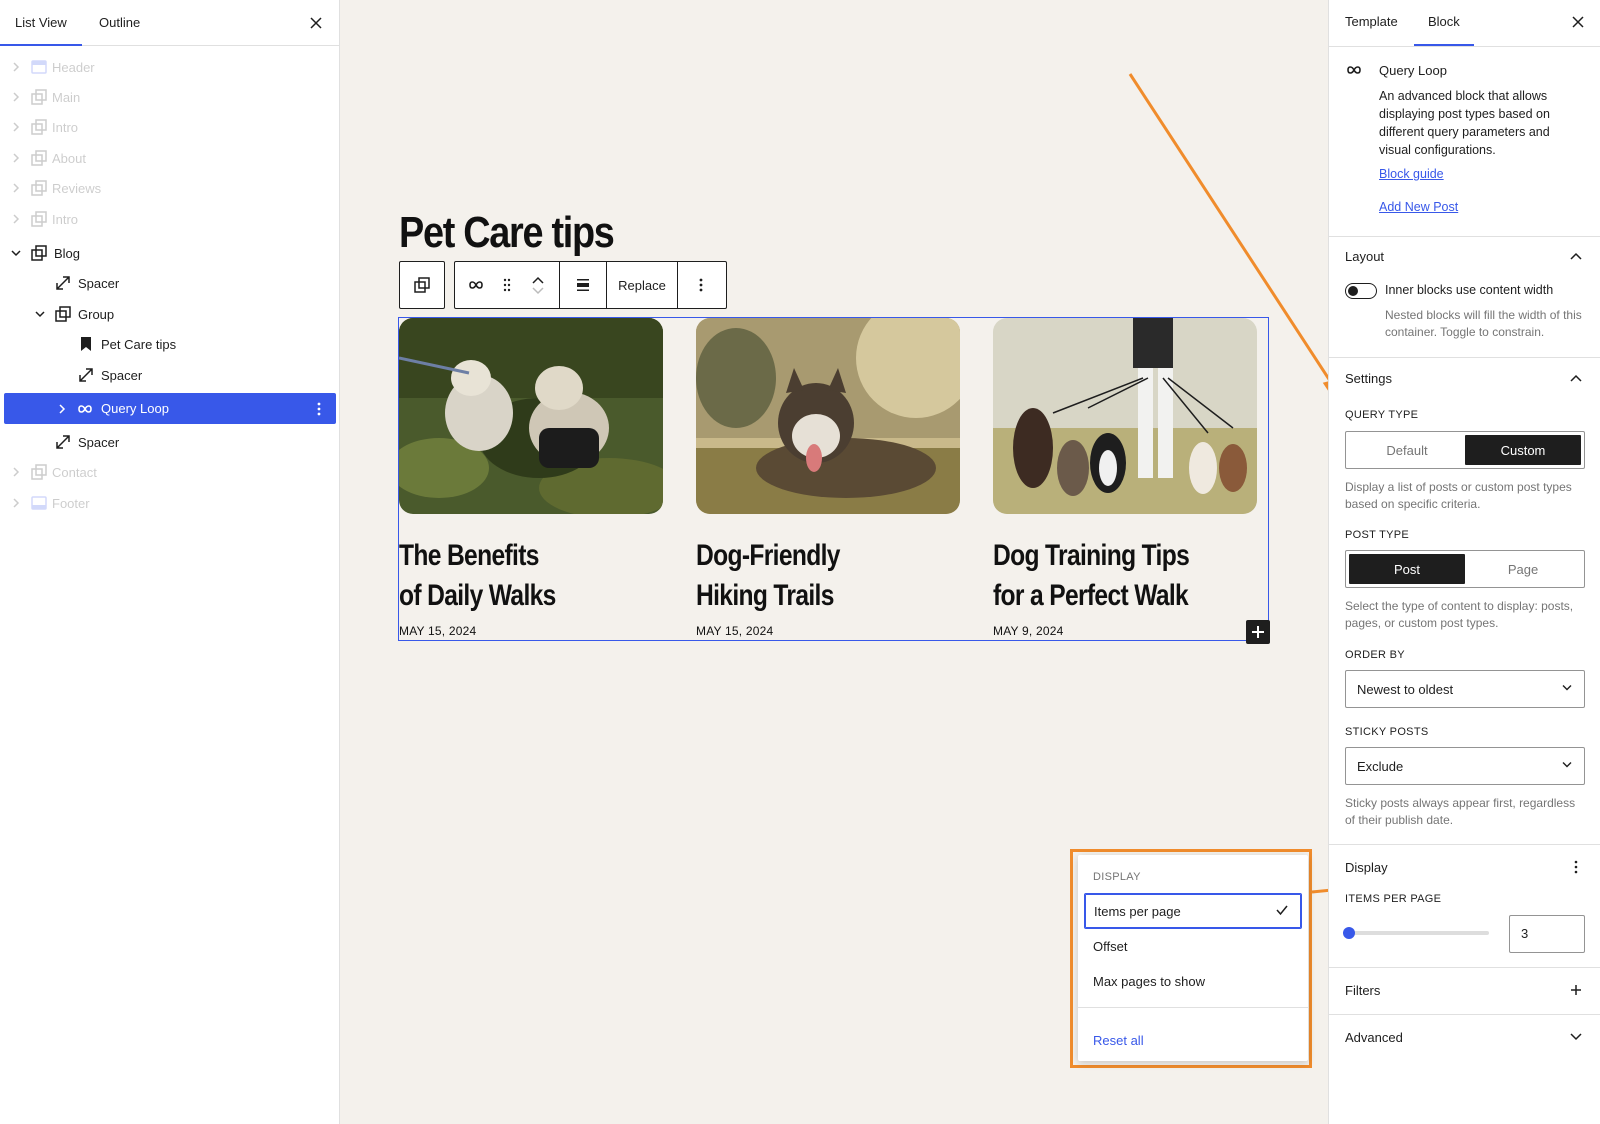 The image size is (1600, 1124). What do you see at coordinates (1444, 23) in the screenshot?
I see `tab-block: Block` at bounding box center [1444, 23].